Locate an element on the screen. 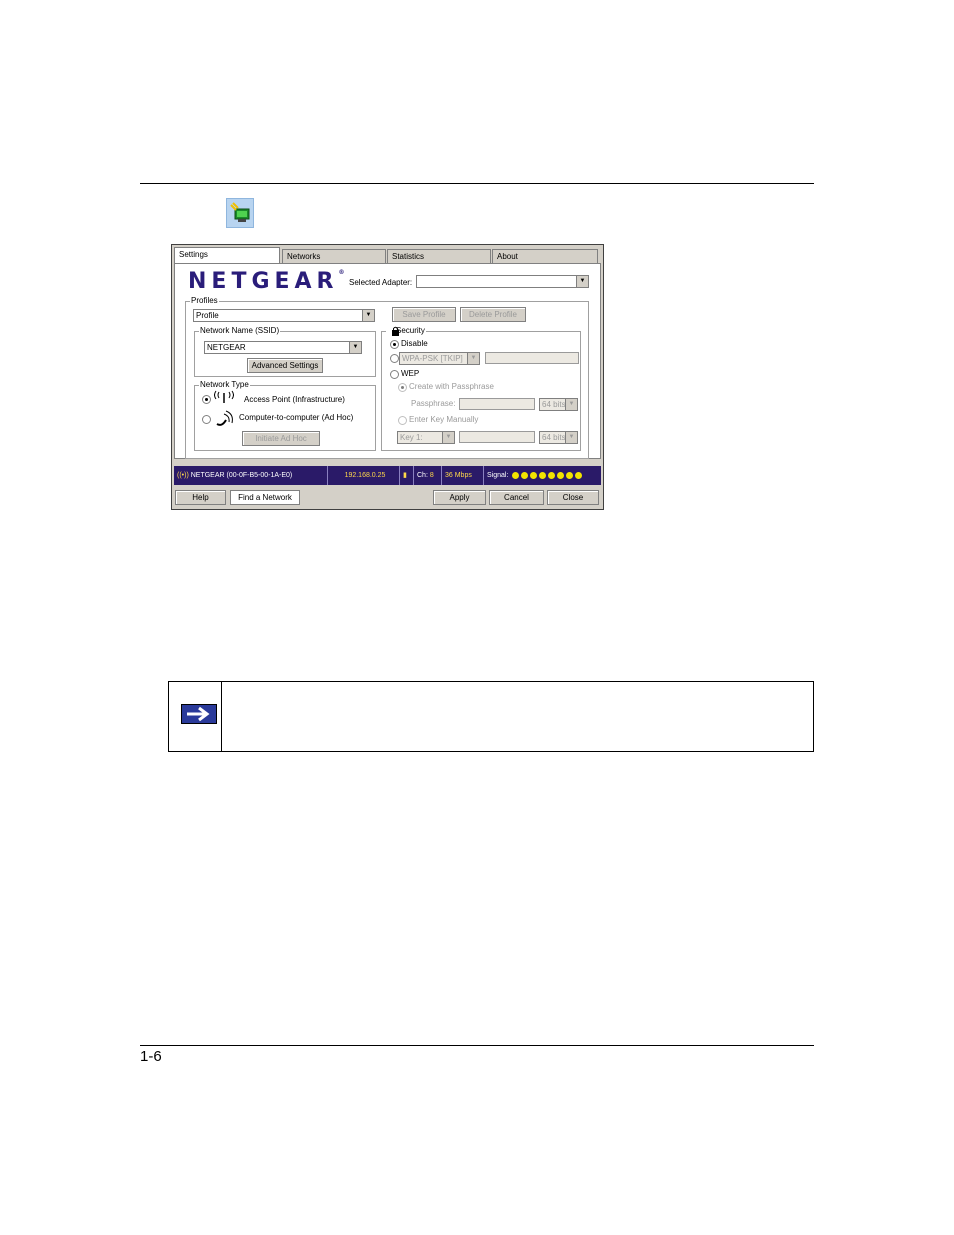 This screenshot has height=1235, width=954. signal-meter is located at coordinates (546, 475).